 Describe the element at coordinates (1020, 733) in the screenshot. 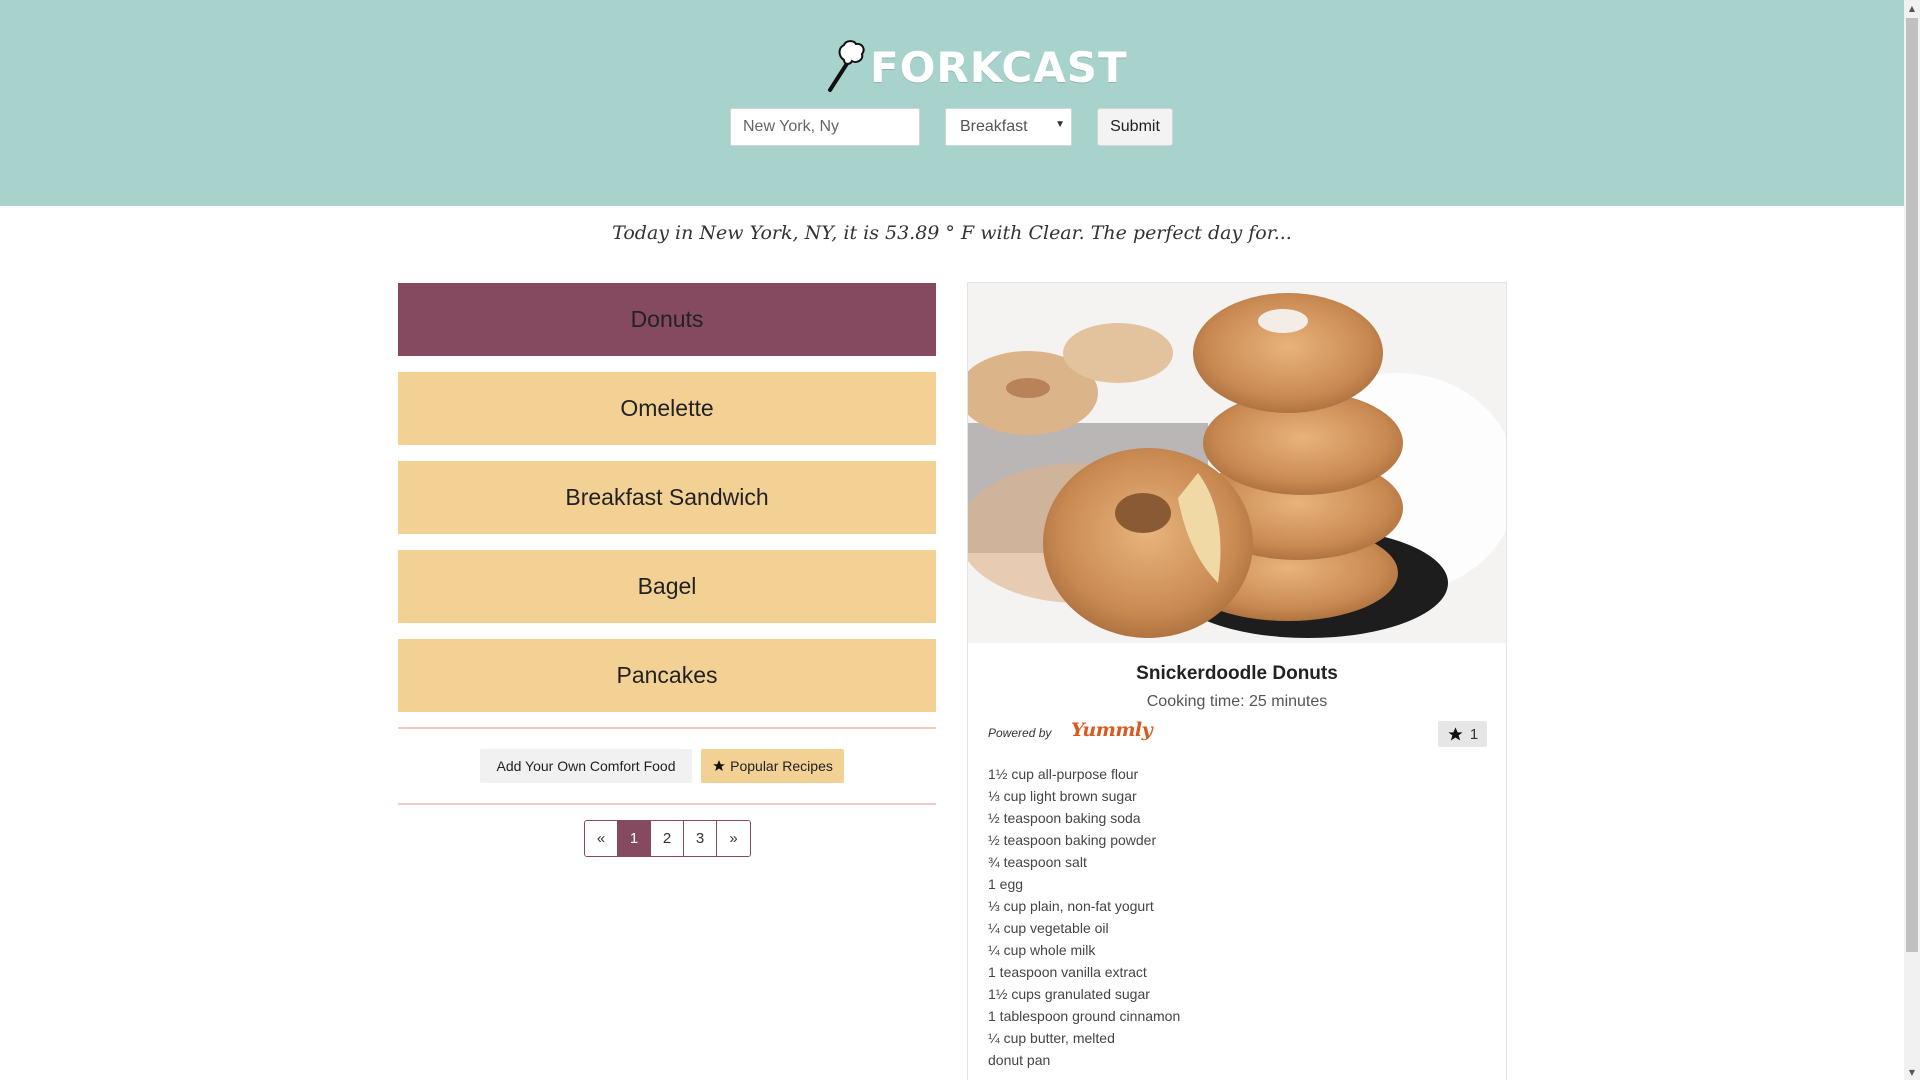

I see `powered-by-label: Powered by` at that location.